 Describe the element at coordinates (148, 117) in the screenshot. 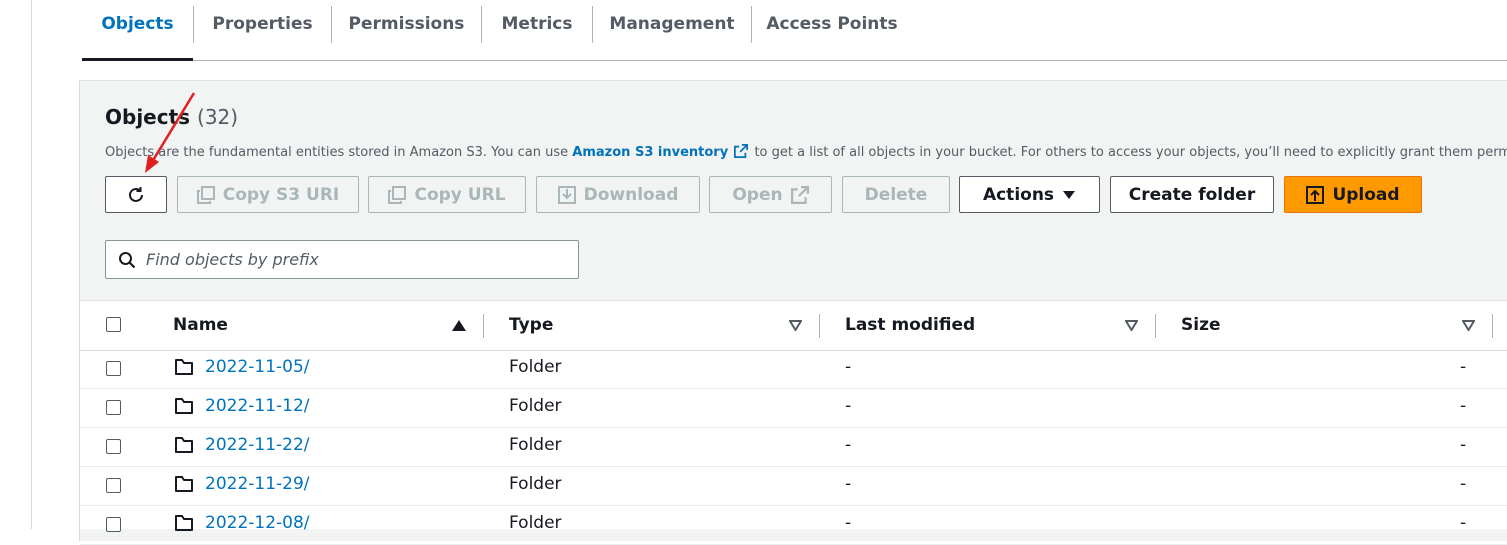

I see `objects-title: Objects` at that location.